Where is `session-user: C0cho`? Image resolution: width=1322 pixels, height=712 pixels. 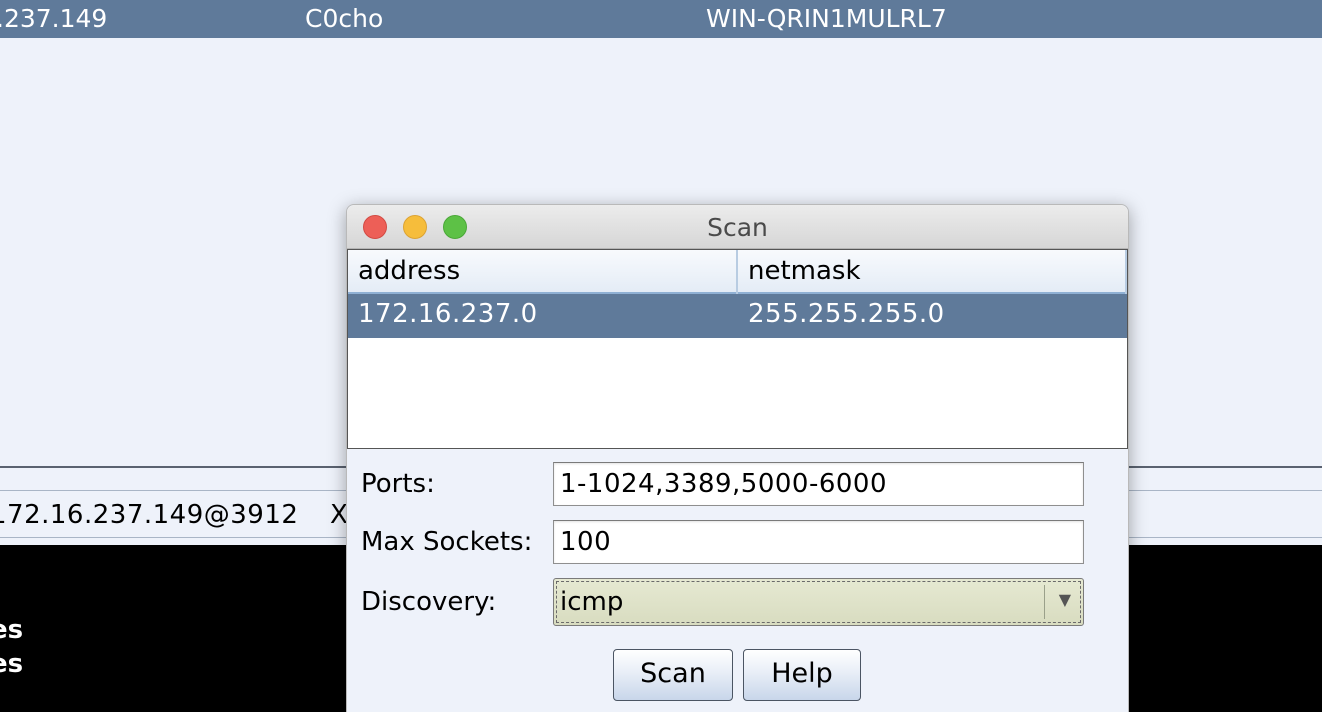 session-user: C0cho is located at coordinates (344, 18).